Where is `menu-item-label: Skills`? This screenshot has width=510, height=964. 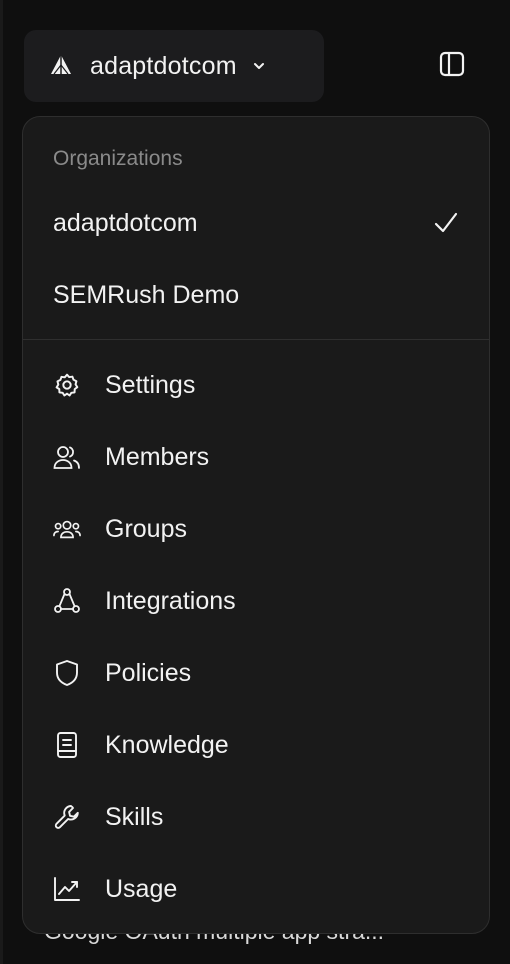
menu-item-label: Skills is located at coordinates (134, 816).